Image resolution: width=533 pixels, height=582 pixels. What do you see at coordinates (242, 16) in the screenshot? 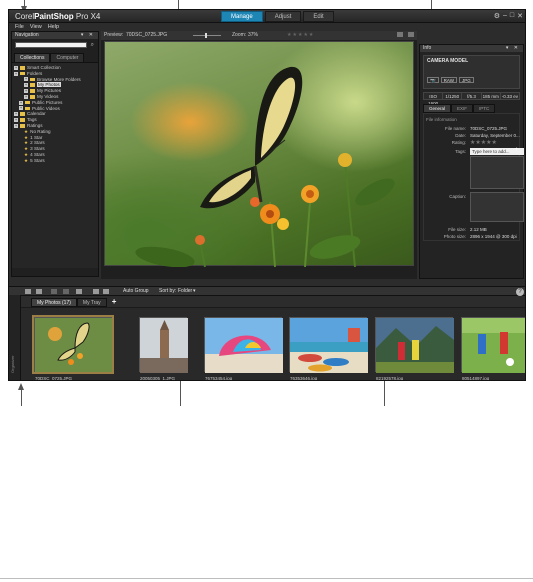
I see `tab-manage: Manage` at bounding box center [242, 16].